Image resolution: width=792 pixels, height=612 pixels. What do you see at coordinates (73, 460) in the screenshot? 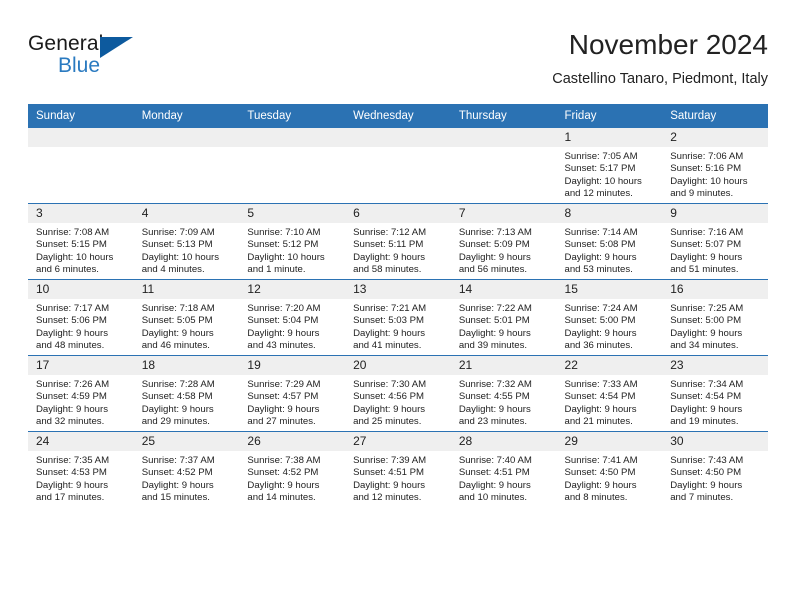
I see `sunrise-text: Sunrise: 7:35 AM` at bounding box center [73, 460].